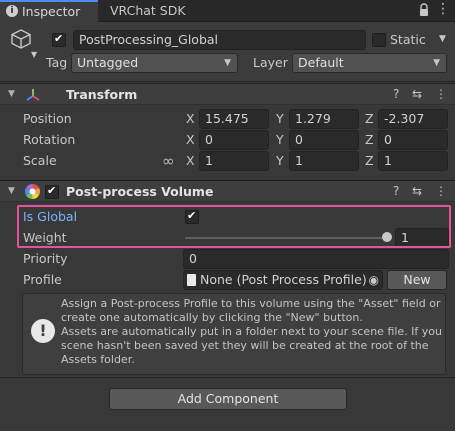 The image size is (455, 431). What do you see at coordinates (227, 191) in the screenshot?
I see `post-process-volume-header: ▼ Post-process Volume ? ⇆ ⋮` at bounding box center [227, 191].